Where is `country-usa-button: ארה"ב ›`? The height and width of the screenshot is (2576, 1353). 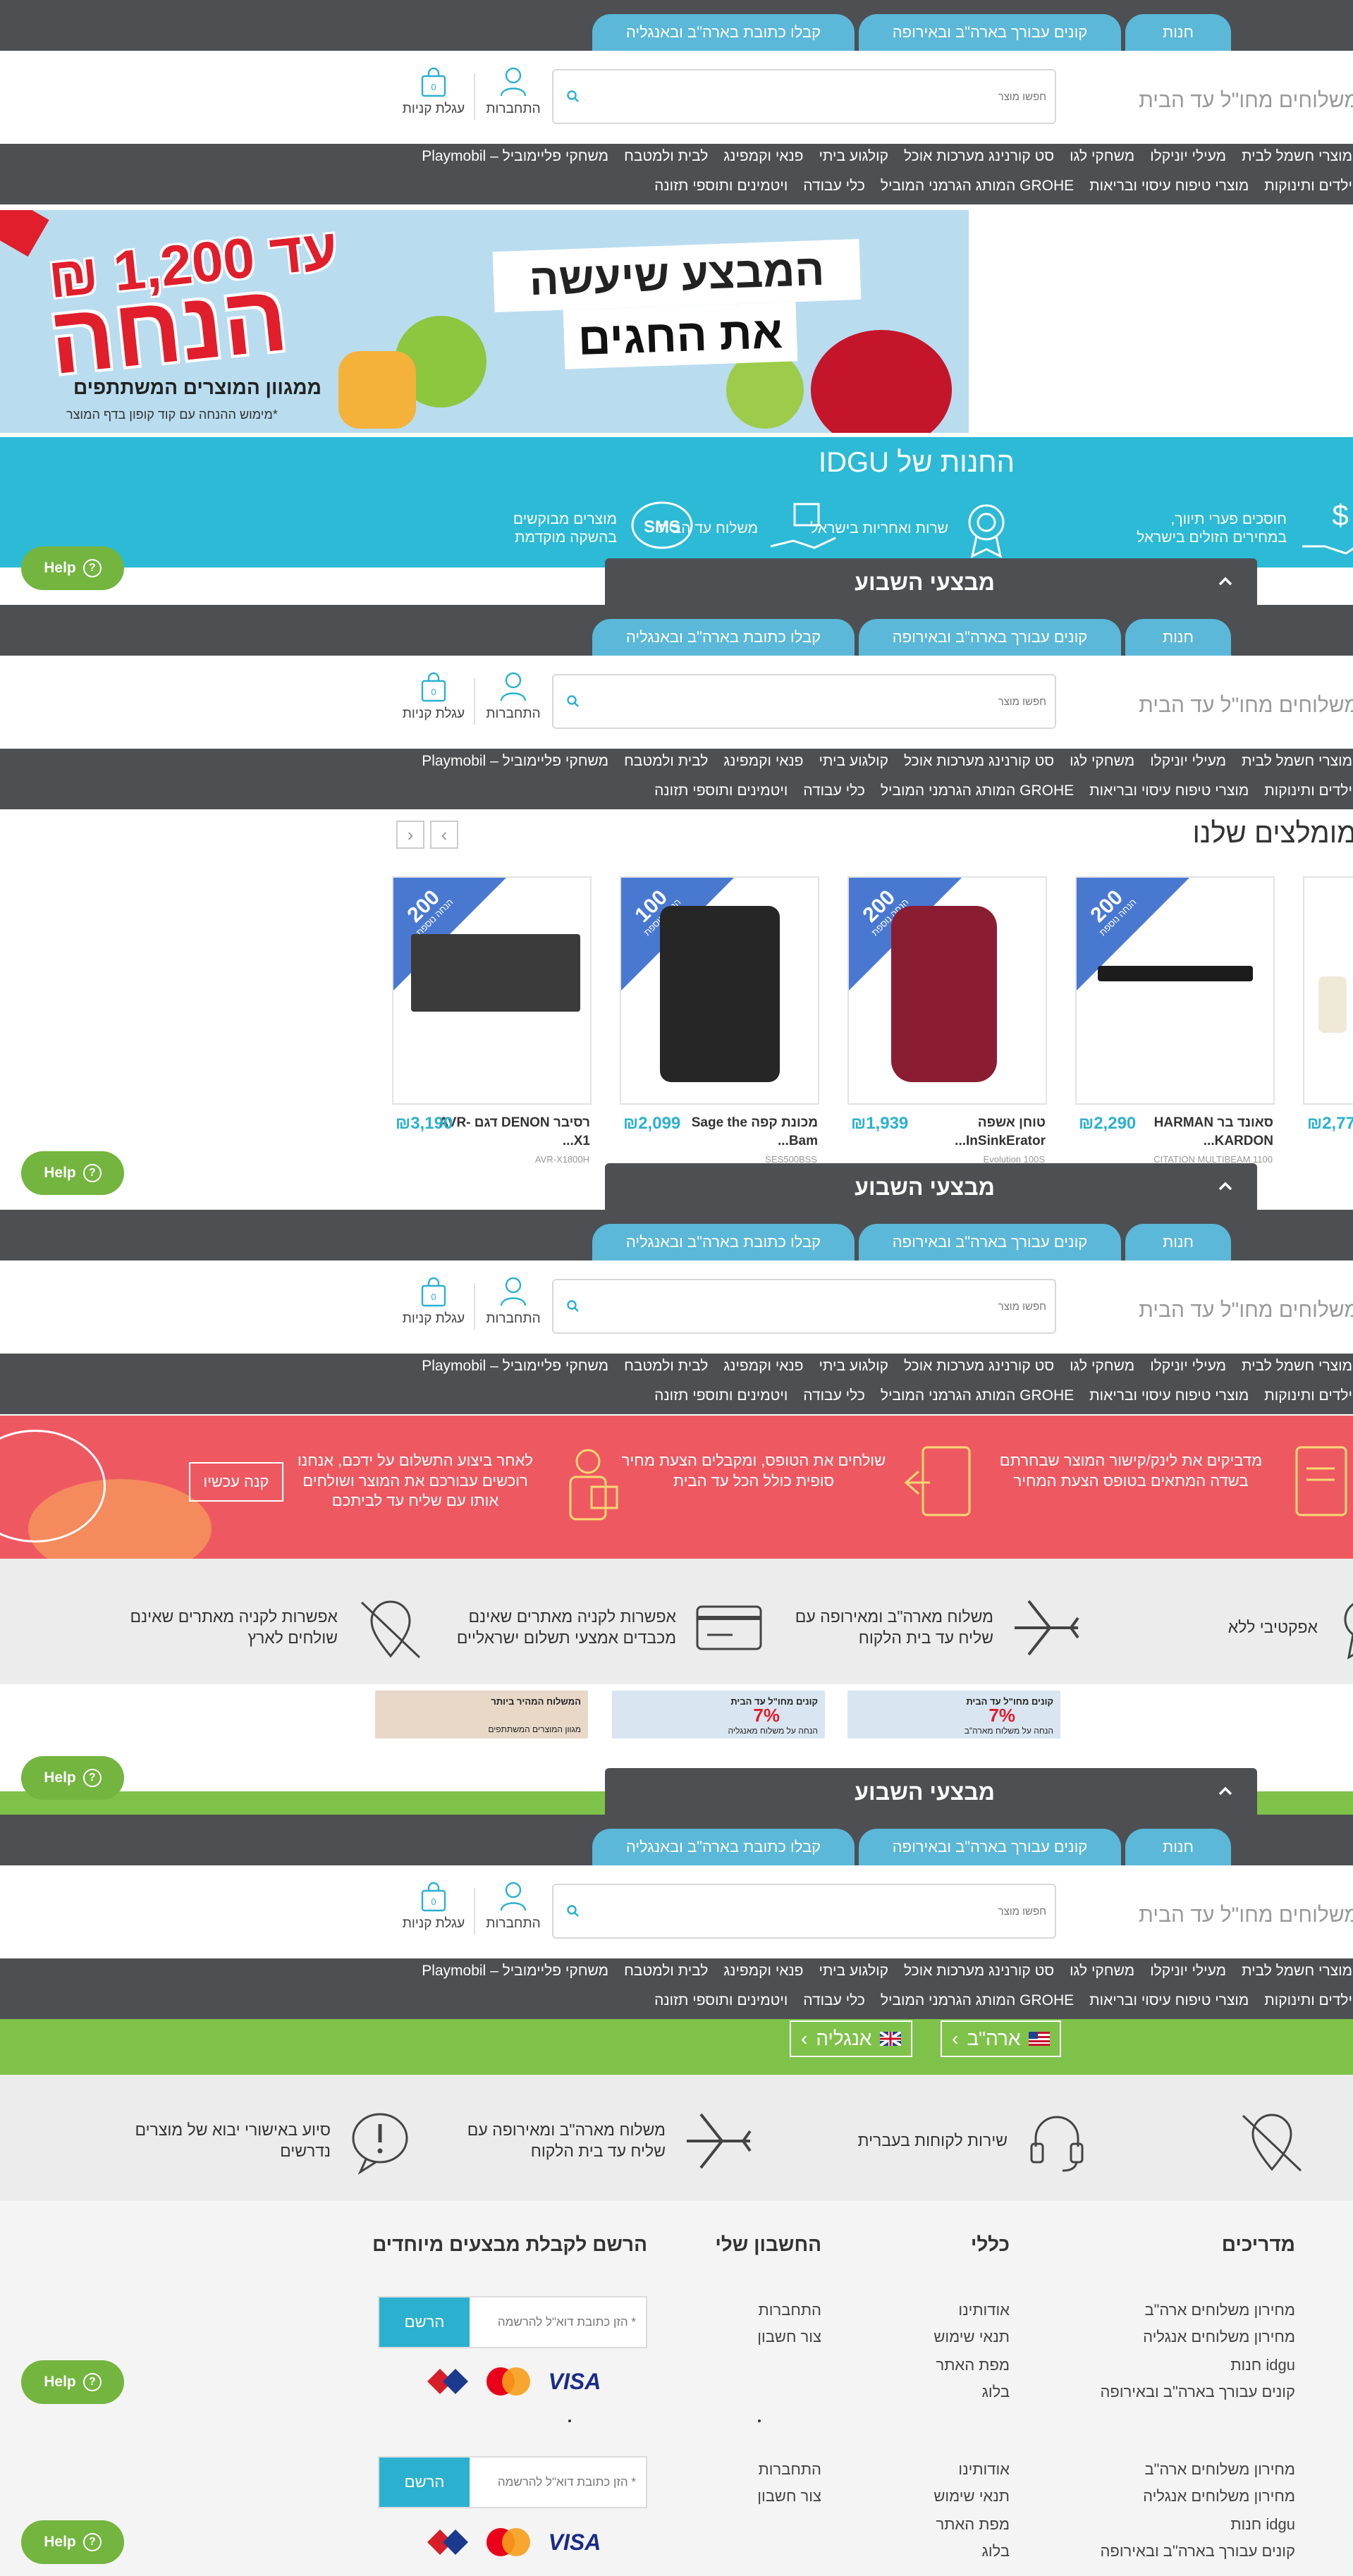 country-usa-button: ארה"ב › is located at coordinates (1001, 2038).